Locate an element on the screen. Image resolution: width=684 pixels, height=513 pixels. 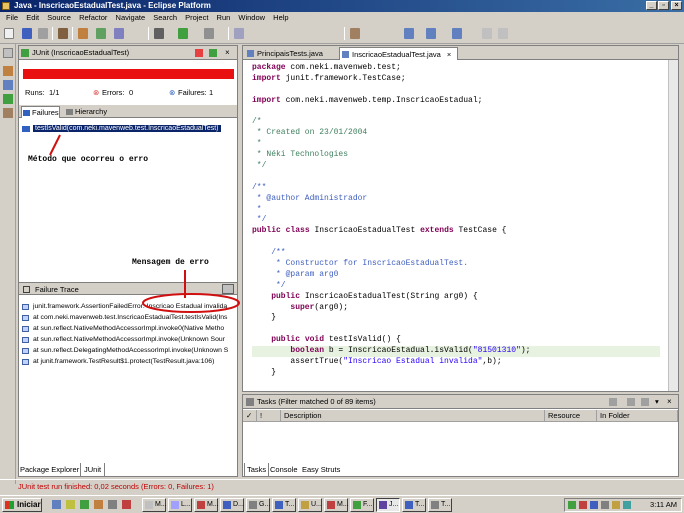
tab-junit: JUnit is located at coordinates (93, 470).